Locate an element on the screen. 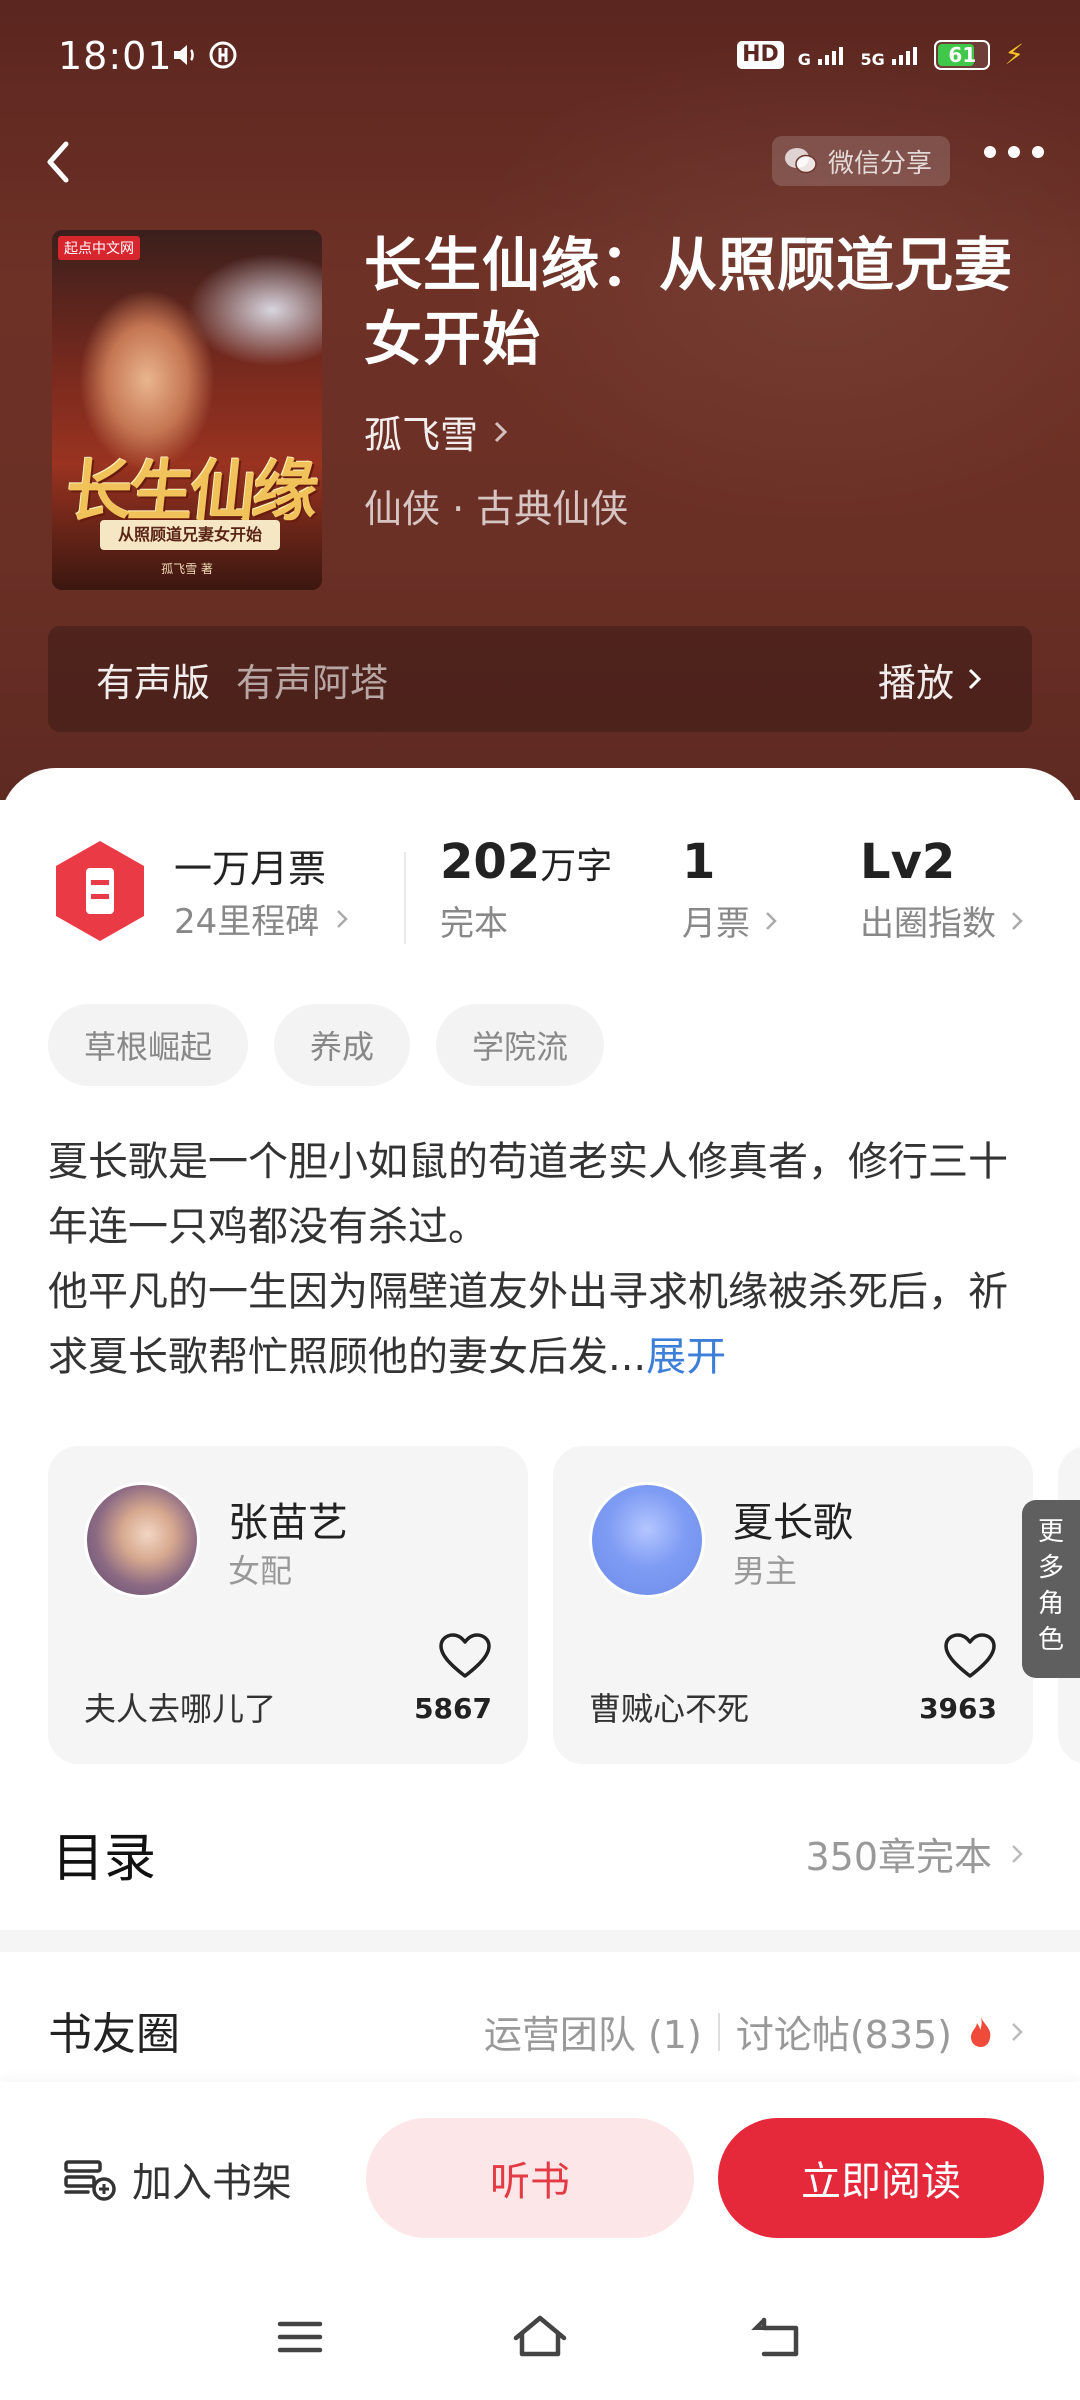  ops-team-link: 运营团队 (1) is located at coordinates (593, 2031).